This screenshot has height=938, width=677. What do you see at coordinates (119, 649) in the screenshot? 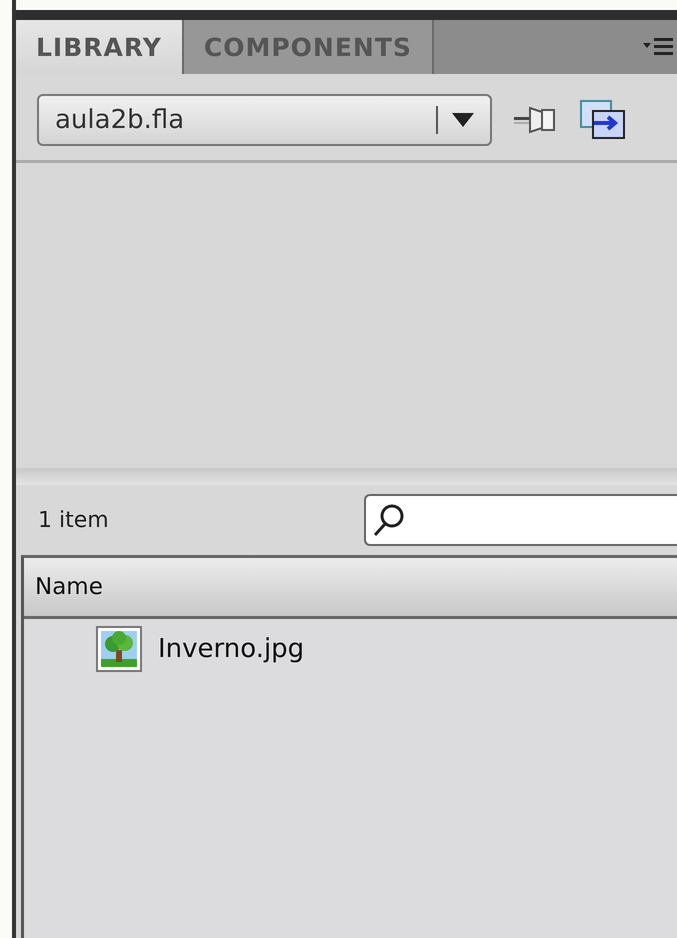
I see `image-file-icon` at bounding box center [119, 649].